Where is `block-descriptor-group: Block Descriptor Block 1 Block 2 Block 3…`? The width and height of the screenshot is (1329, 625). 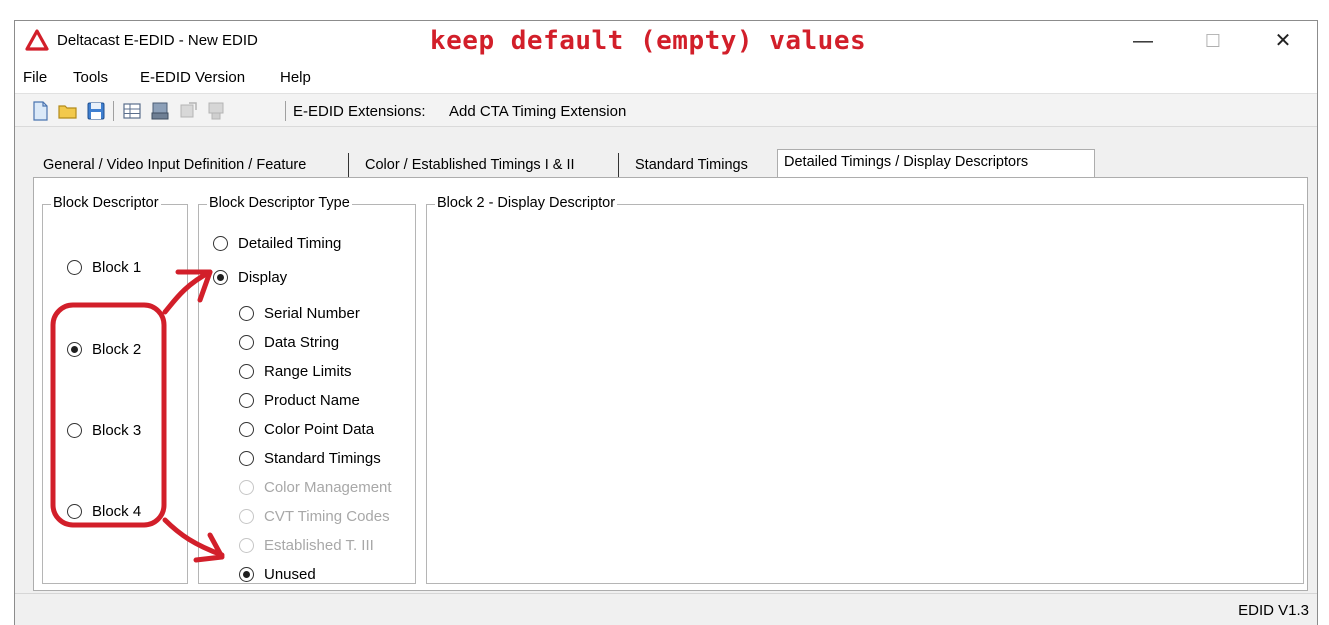
block-descriptor-group: Block Descriptor Block 1 Block 2 Block 3… is located at coordinates (115, 389).